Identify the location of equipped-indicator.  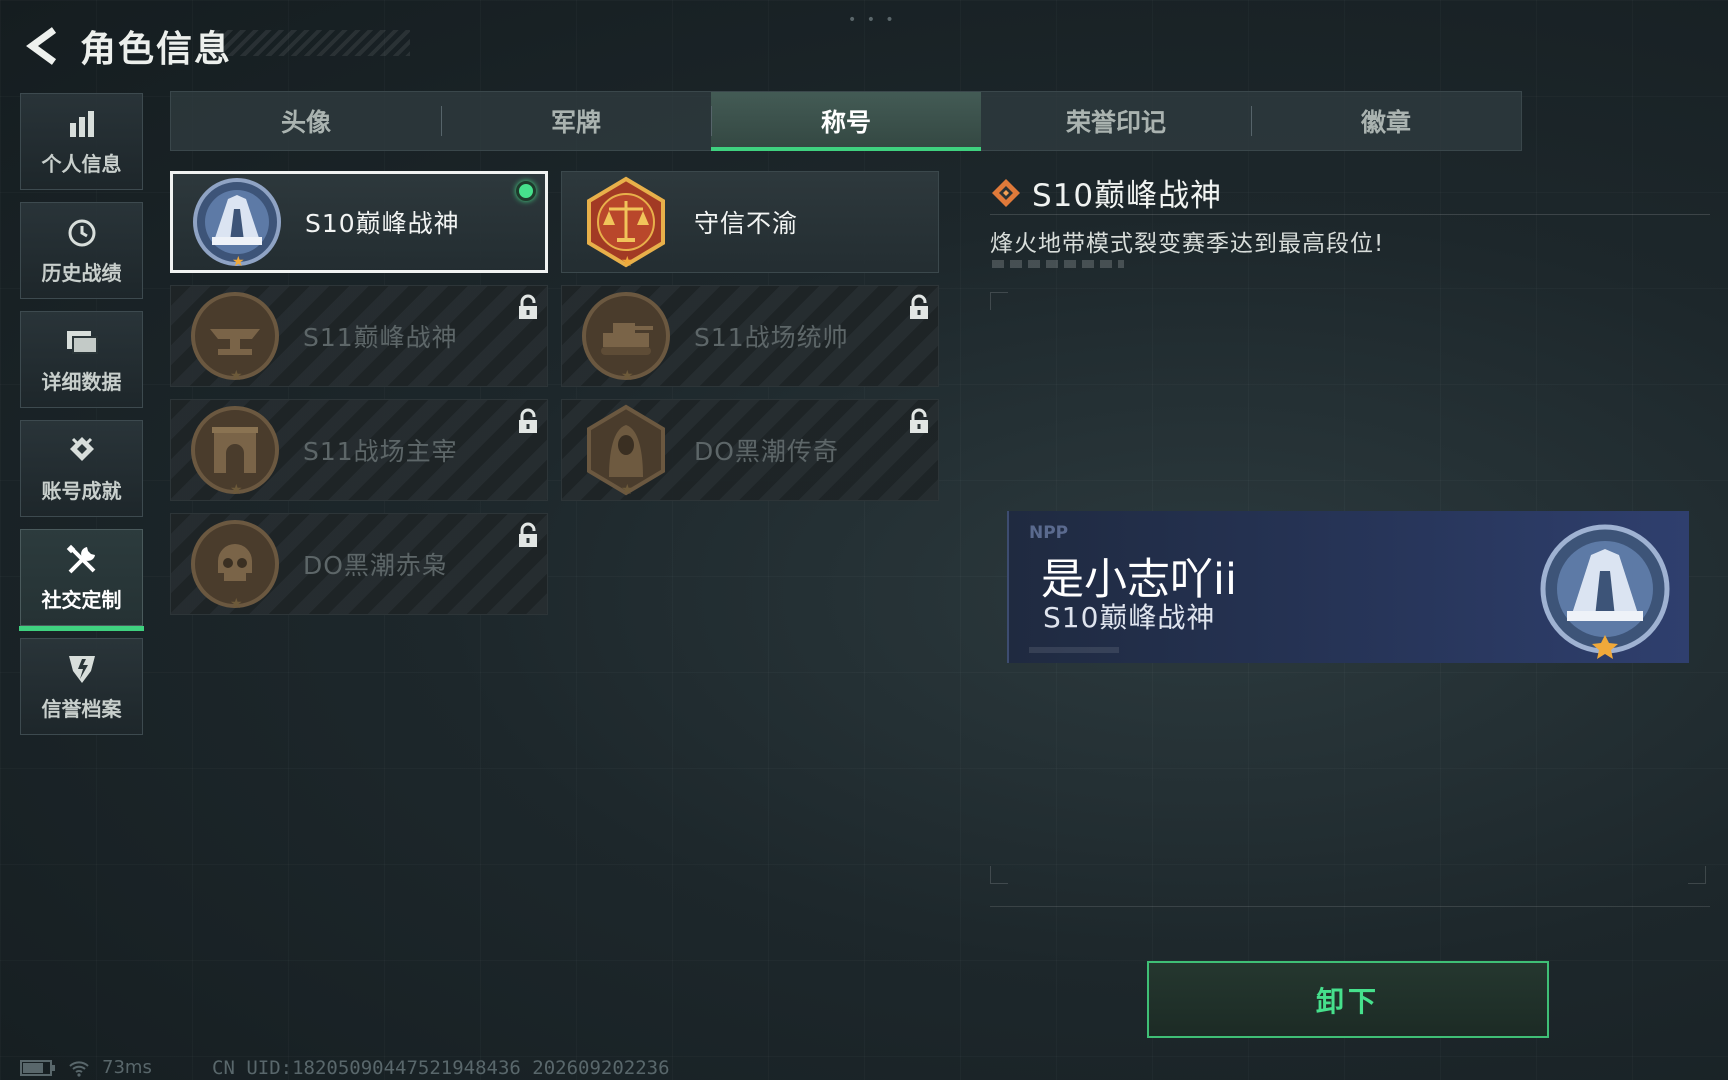
(526, 191).